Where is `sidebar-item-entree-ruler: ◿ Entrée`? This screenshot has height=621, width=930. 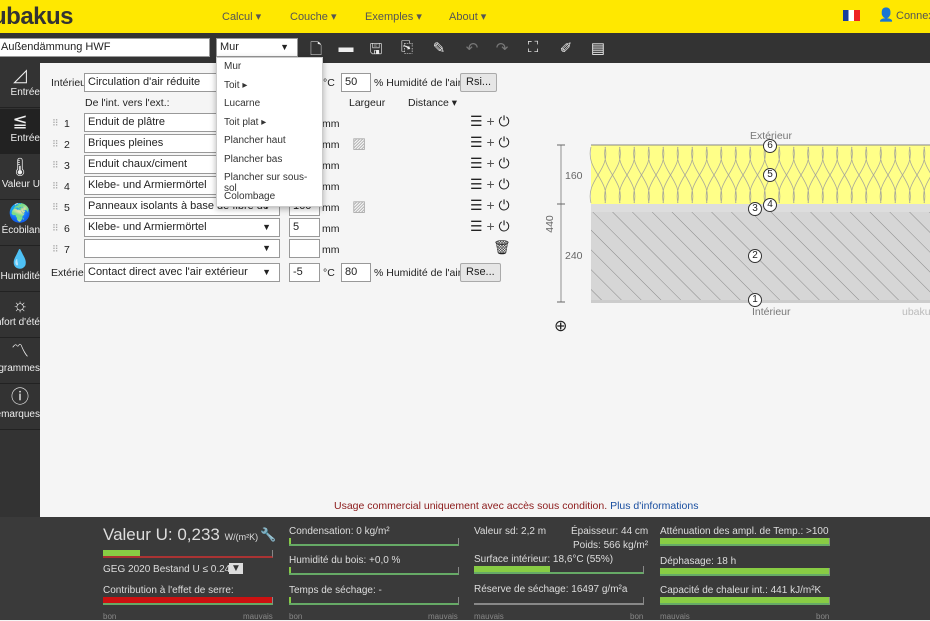
sidebar-item-entree-ruler: ◿ Entrée is located at coordinates (20, 85).